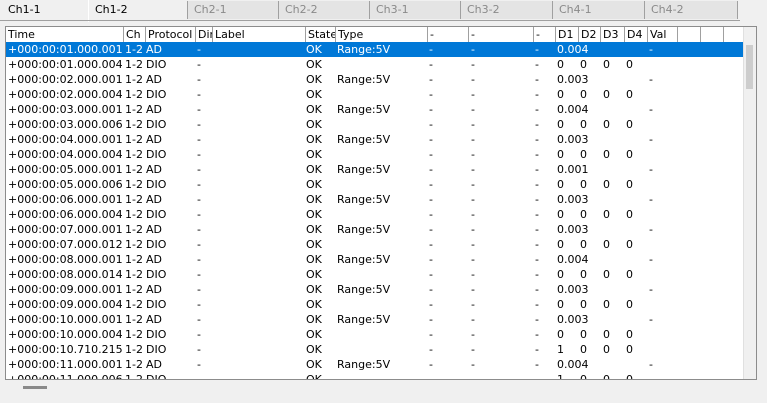 The width and height of the screenshot is (767, 403). Describe the element at coordinates (375, 376) in the screenshot. I see `table-row: +000:00:11.000.006 1-2 DIO - OK - - - 1 0 0 0` at that location.